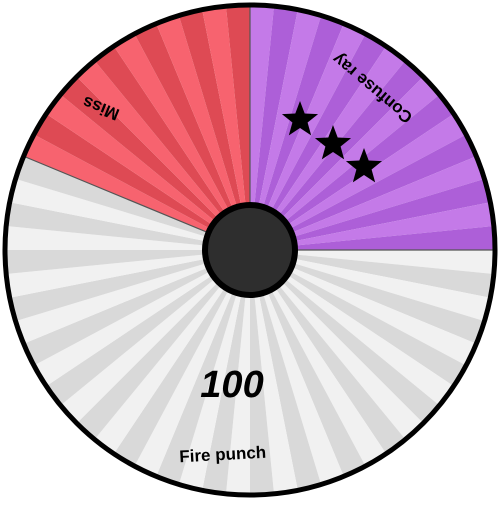 Image resolution: width=500 pixels, height=505 pixels. What do you see at coordinates (231, 385) in the screenshot?
I see `segment-power-fire-punch: 100` at bounding box center [231, 385].